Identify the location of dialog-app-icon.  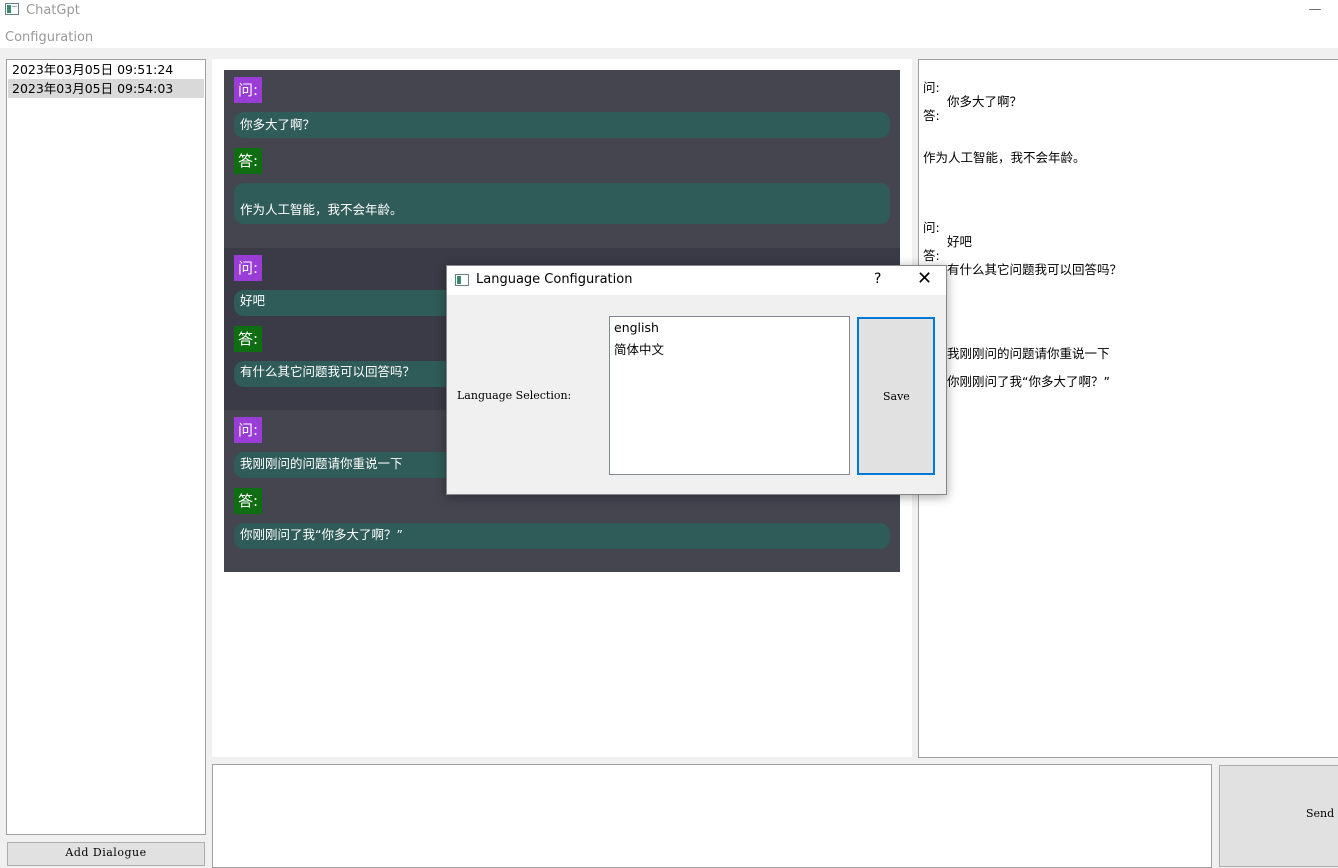
(462, 280).